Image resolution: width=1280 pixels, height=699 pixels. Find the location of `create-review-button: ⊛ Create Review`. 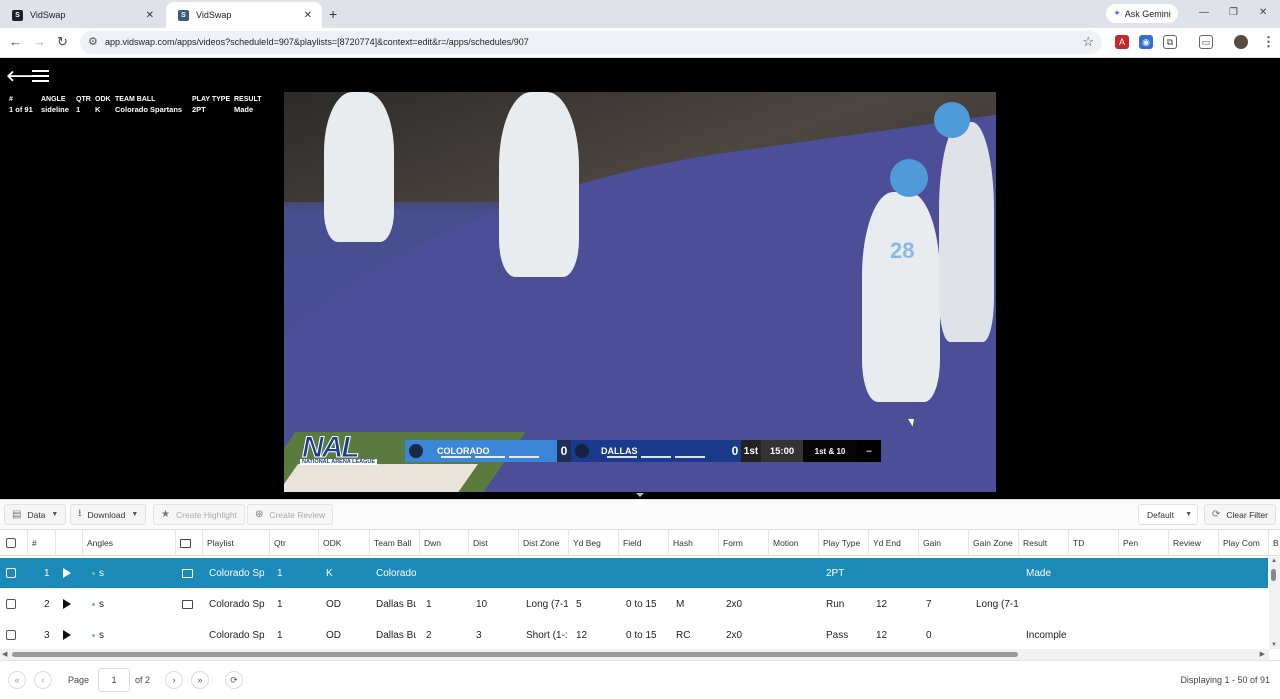

create-review-button: ⊛ Create Review is located at coordinates (290, 514).